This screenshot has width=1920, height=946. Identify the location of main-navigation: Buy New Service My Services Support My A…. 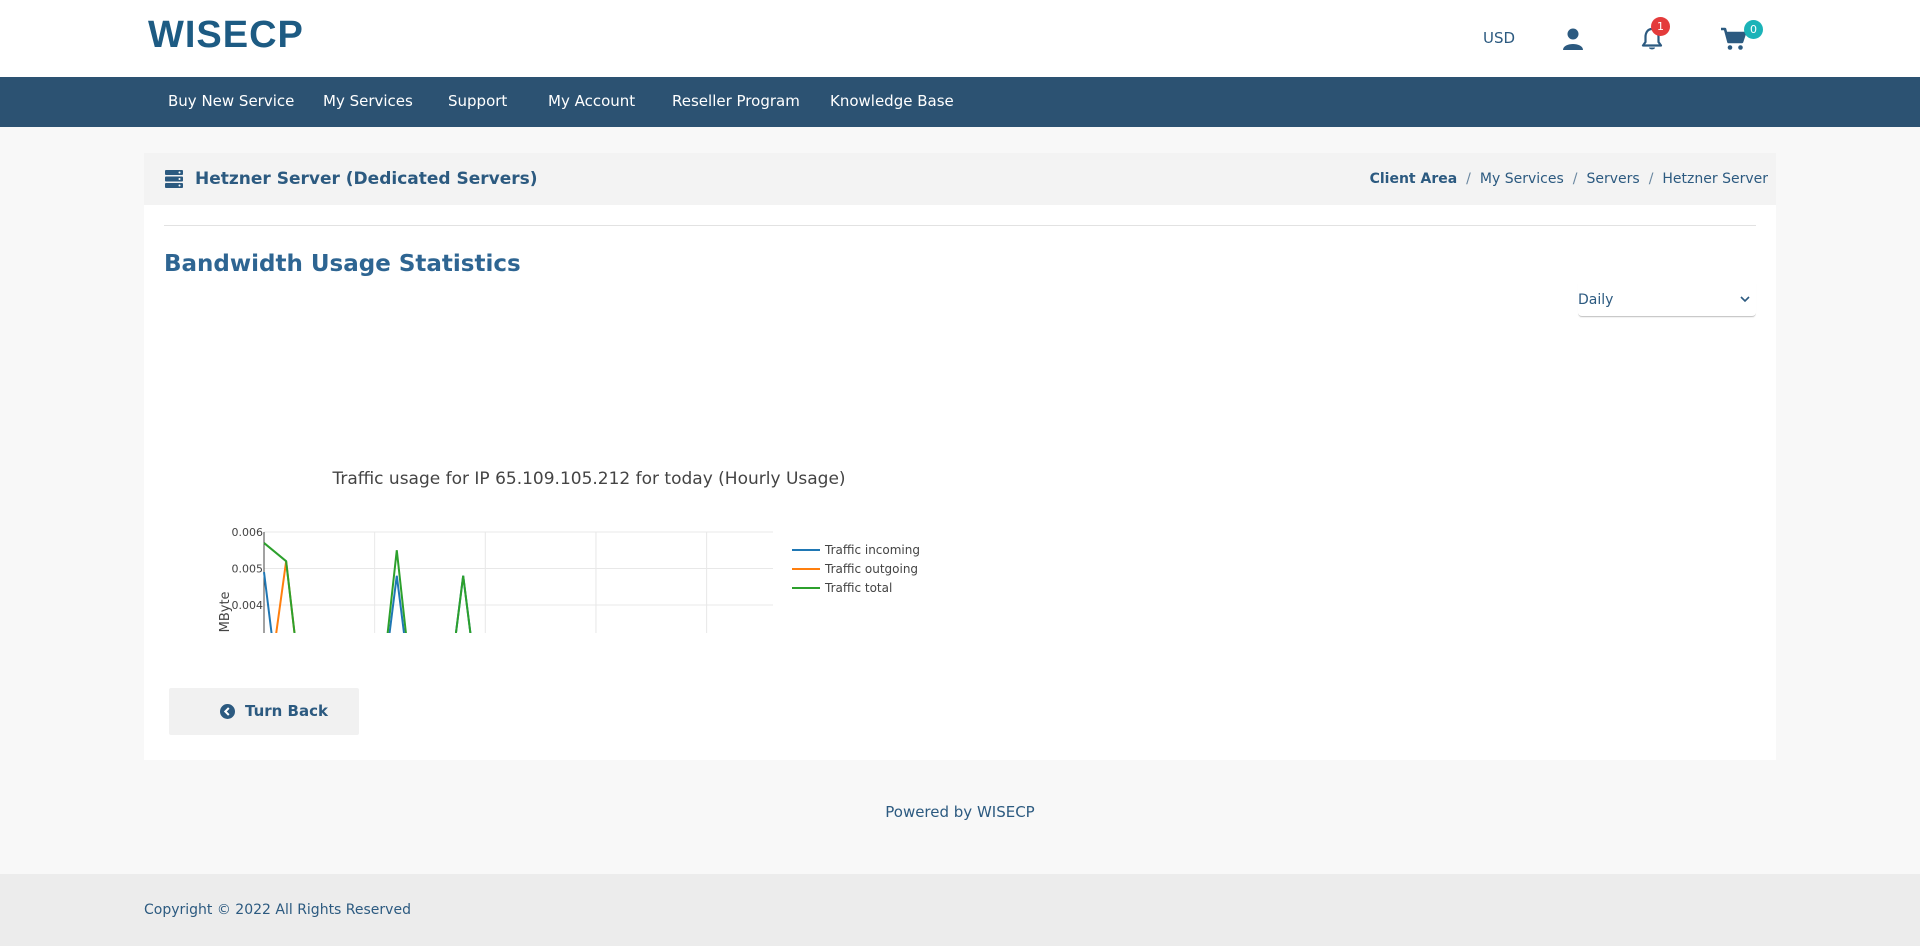
(960, 102).